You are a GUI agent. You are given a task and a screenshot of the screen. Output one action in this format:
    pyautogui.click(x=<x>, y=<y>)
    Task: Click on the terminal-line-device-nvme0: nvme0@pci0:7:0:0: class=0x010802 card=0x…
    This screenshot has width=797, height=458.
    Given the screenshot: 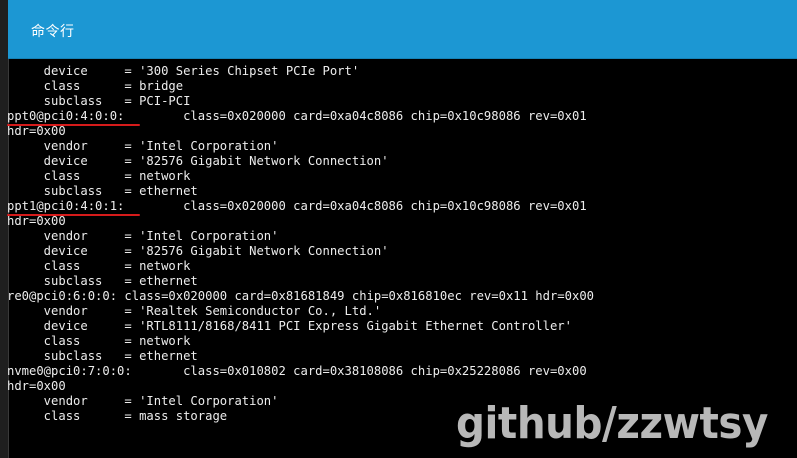 What is the action you would take?
    pyautogui.click(x=297, y=371)
    